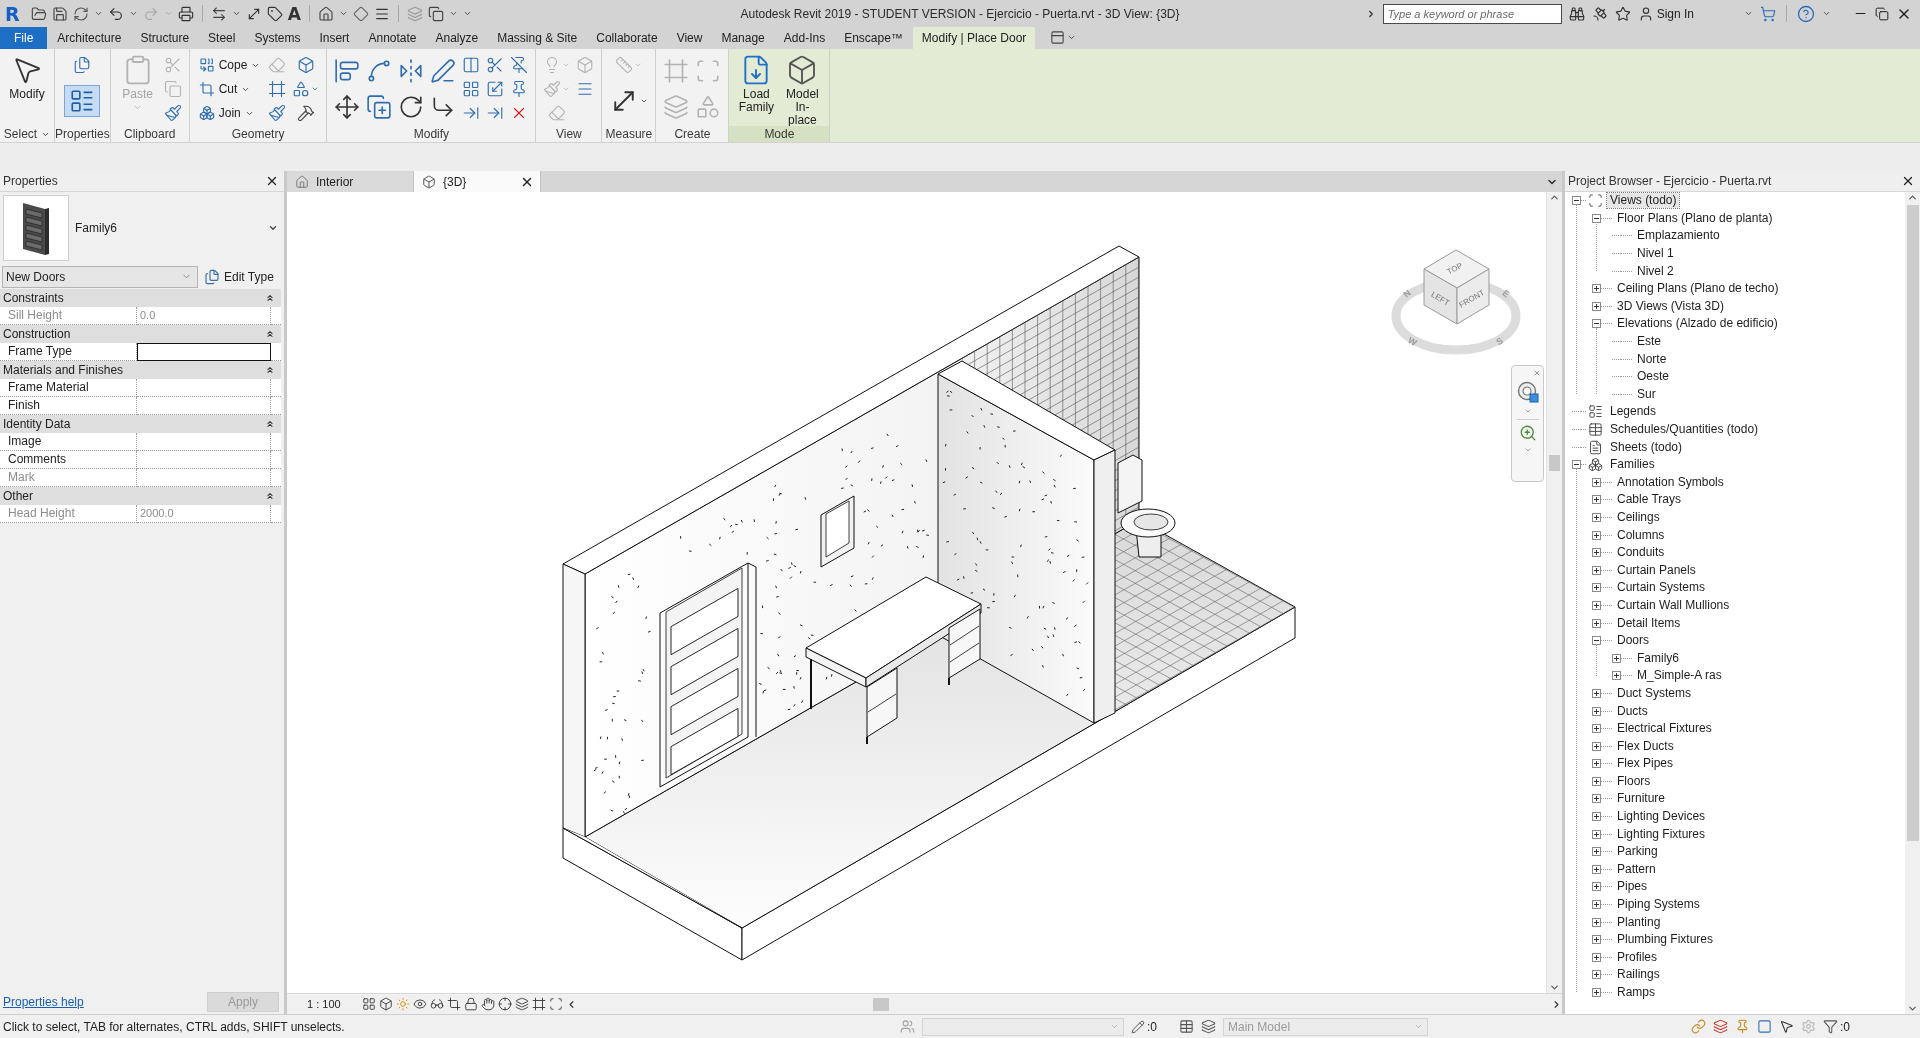 This screenshot has width=1920, height=1038. Describe the element at coordinates (1632, 465) in the screenshot. I see `tree-item: Families` at that location.